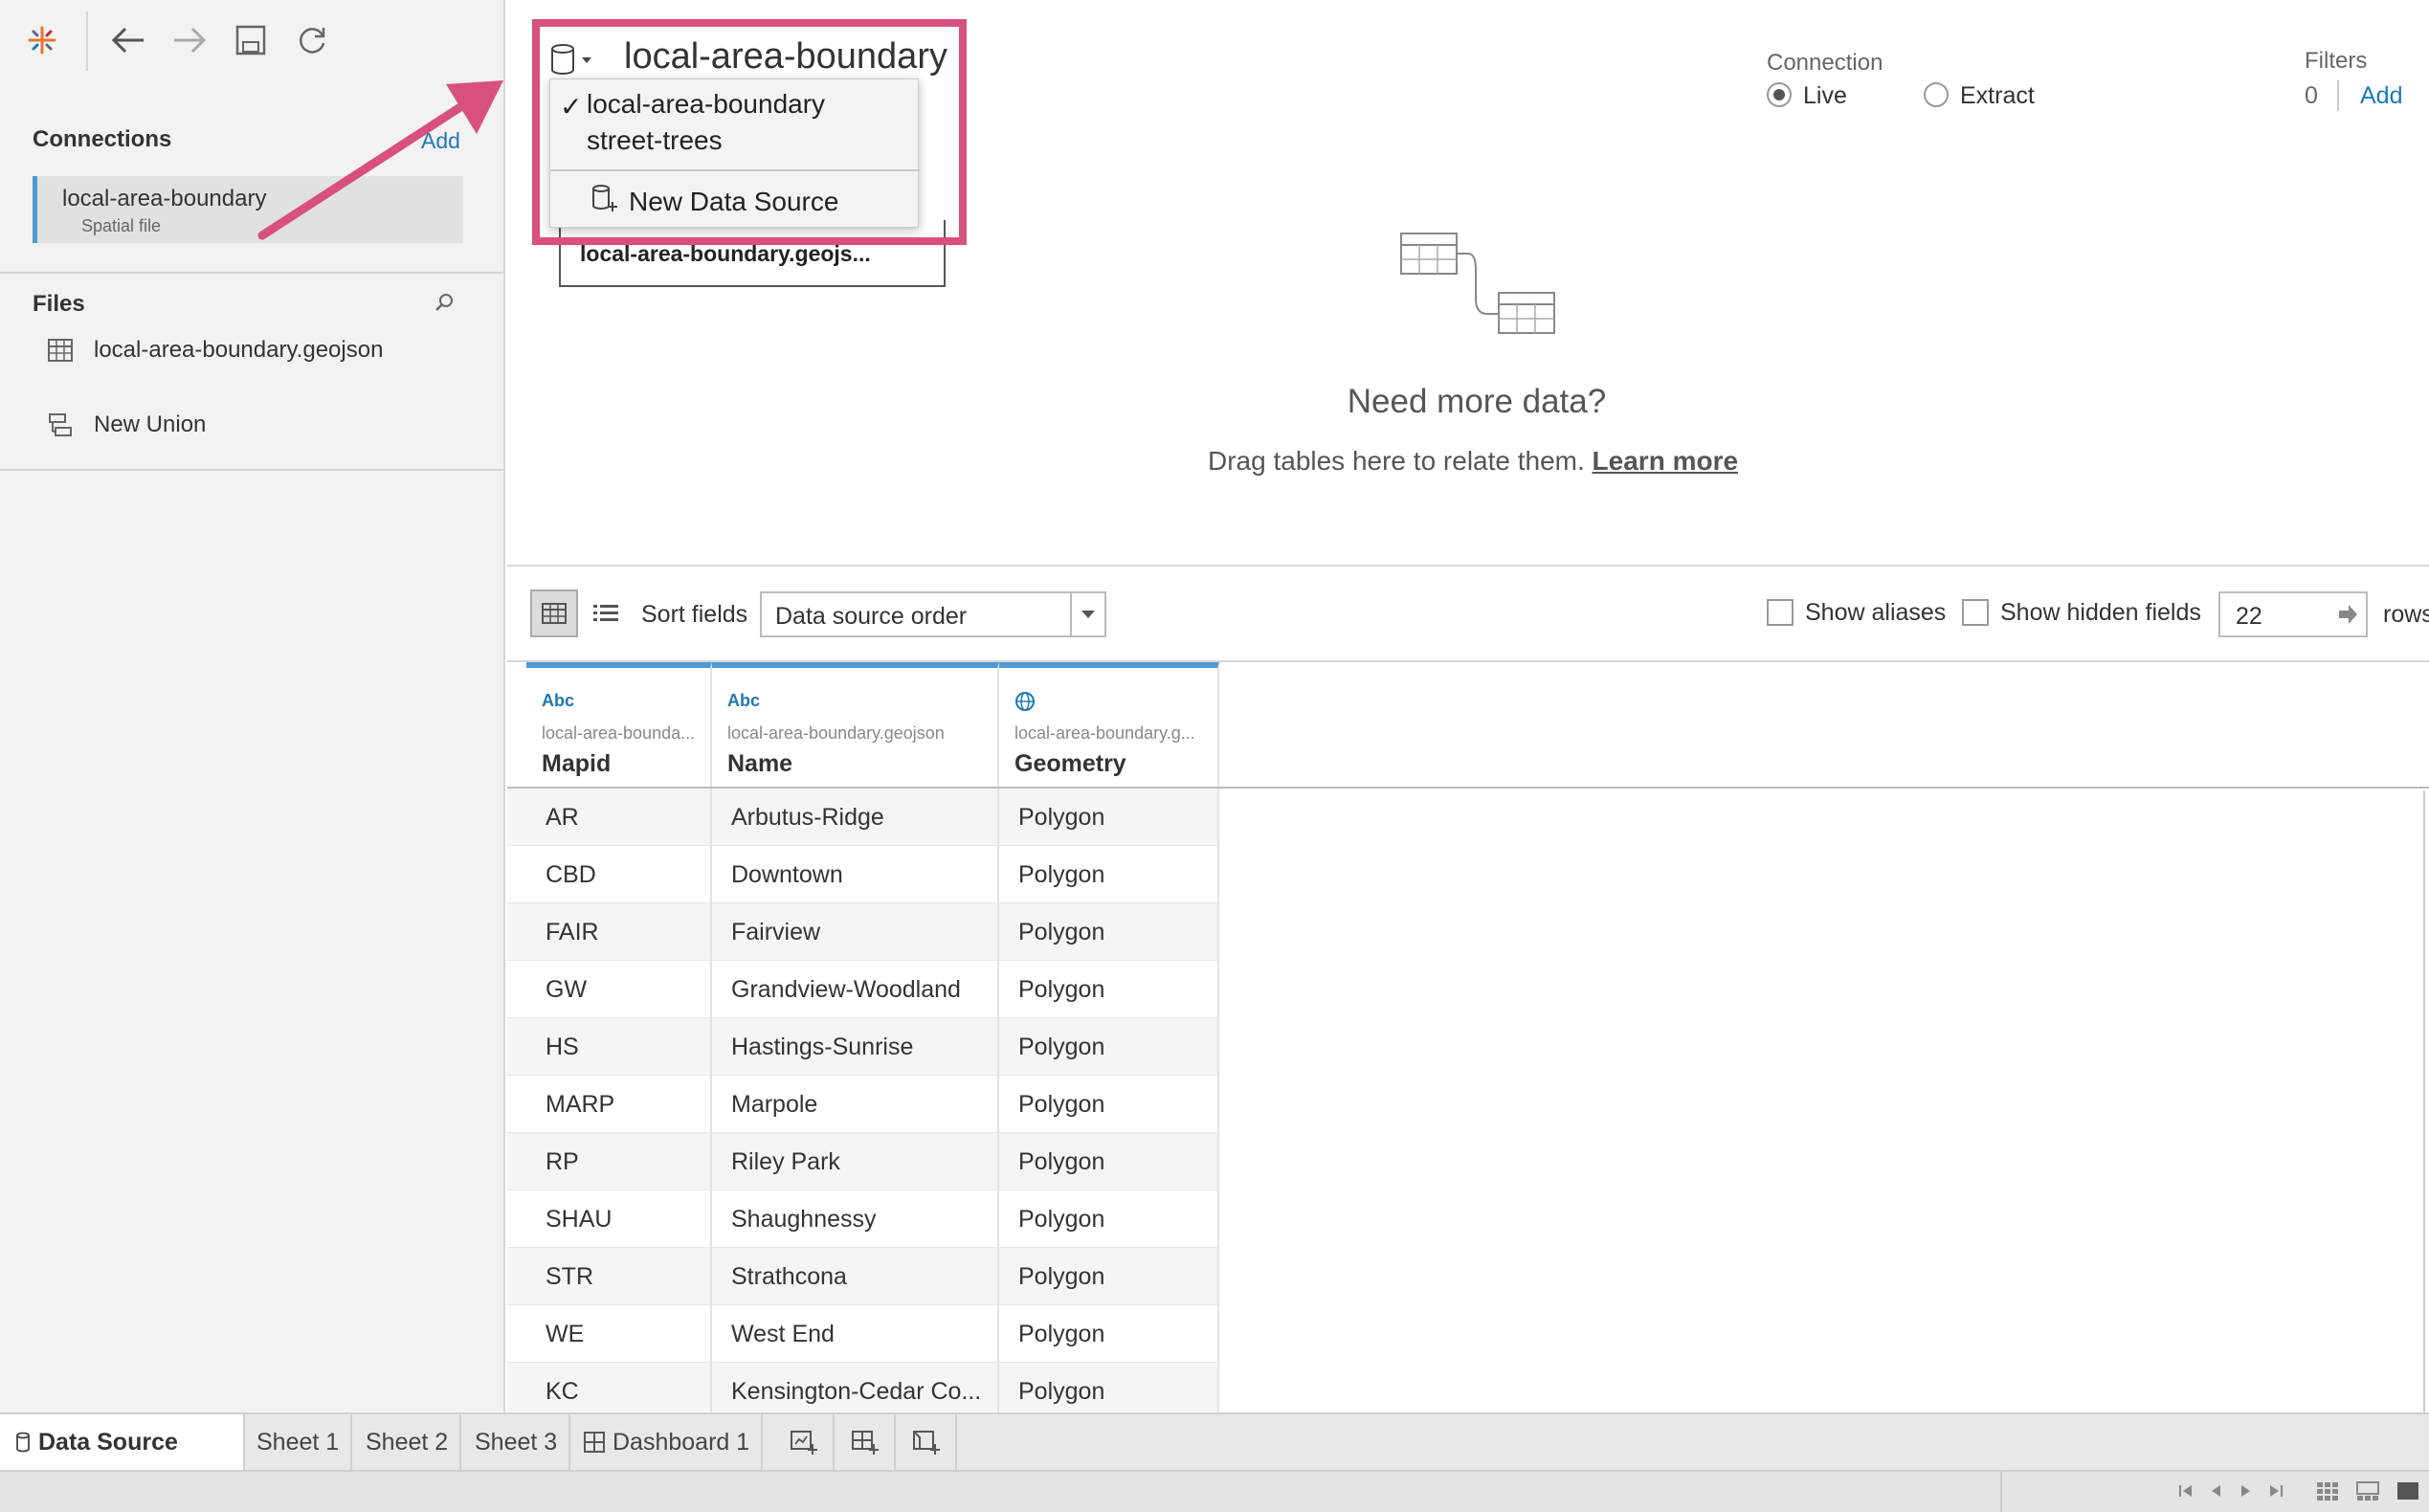 This screenshot has height=1512, width=2429. Describe the element at coordinates (251, 40) in the screenshot. I see `save-icon` at that location.